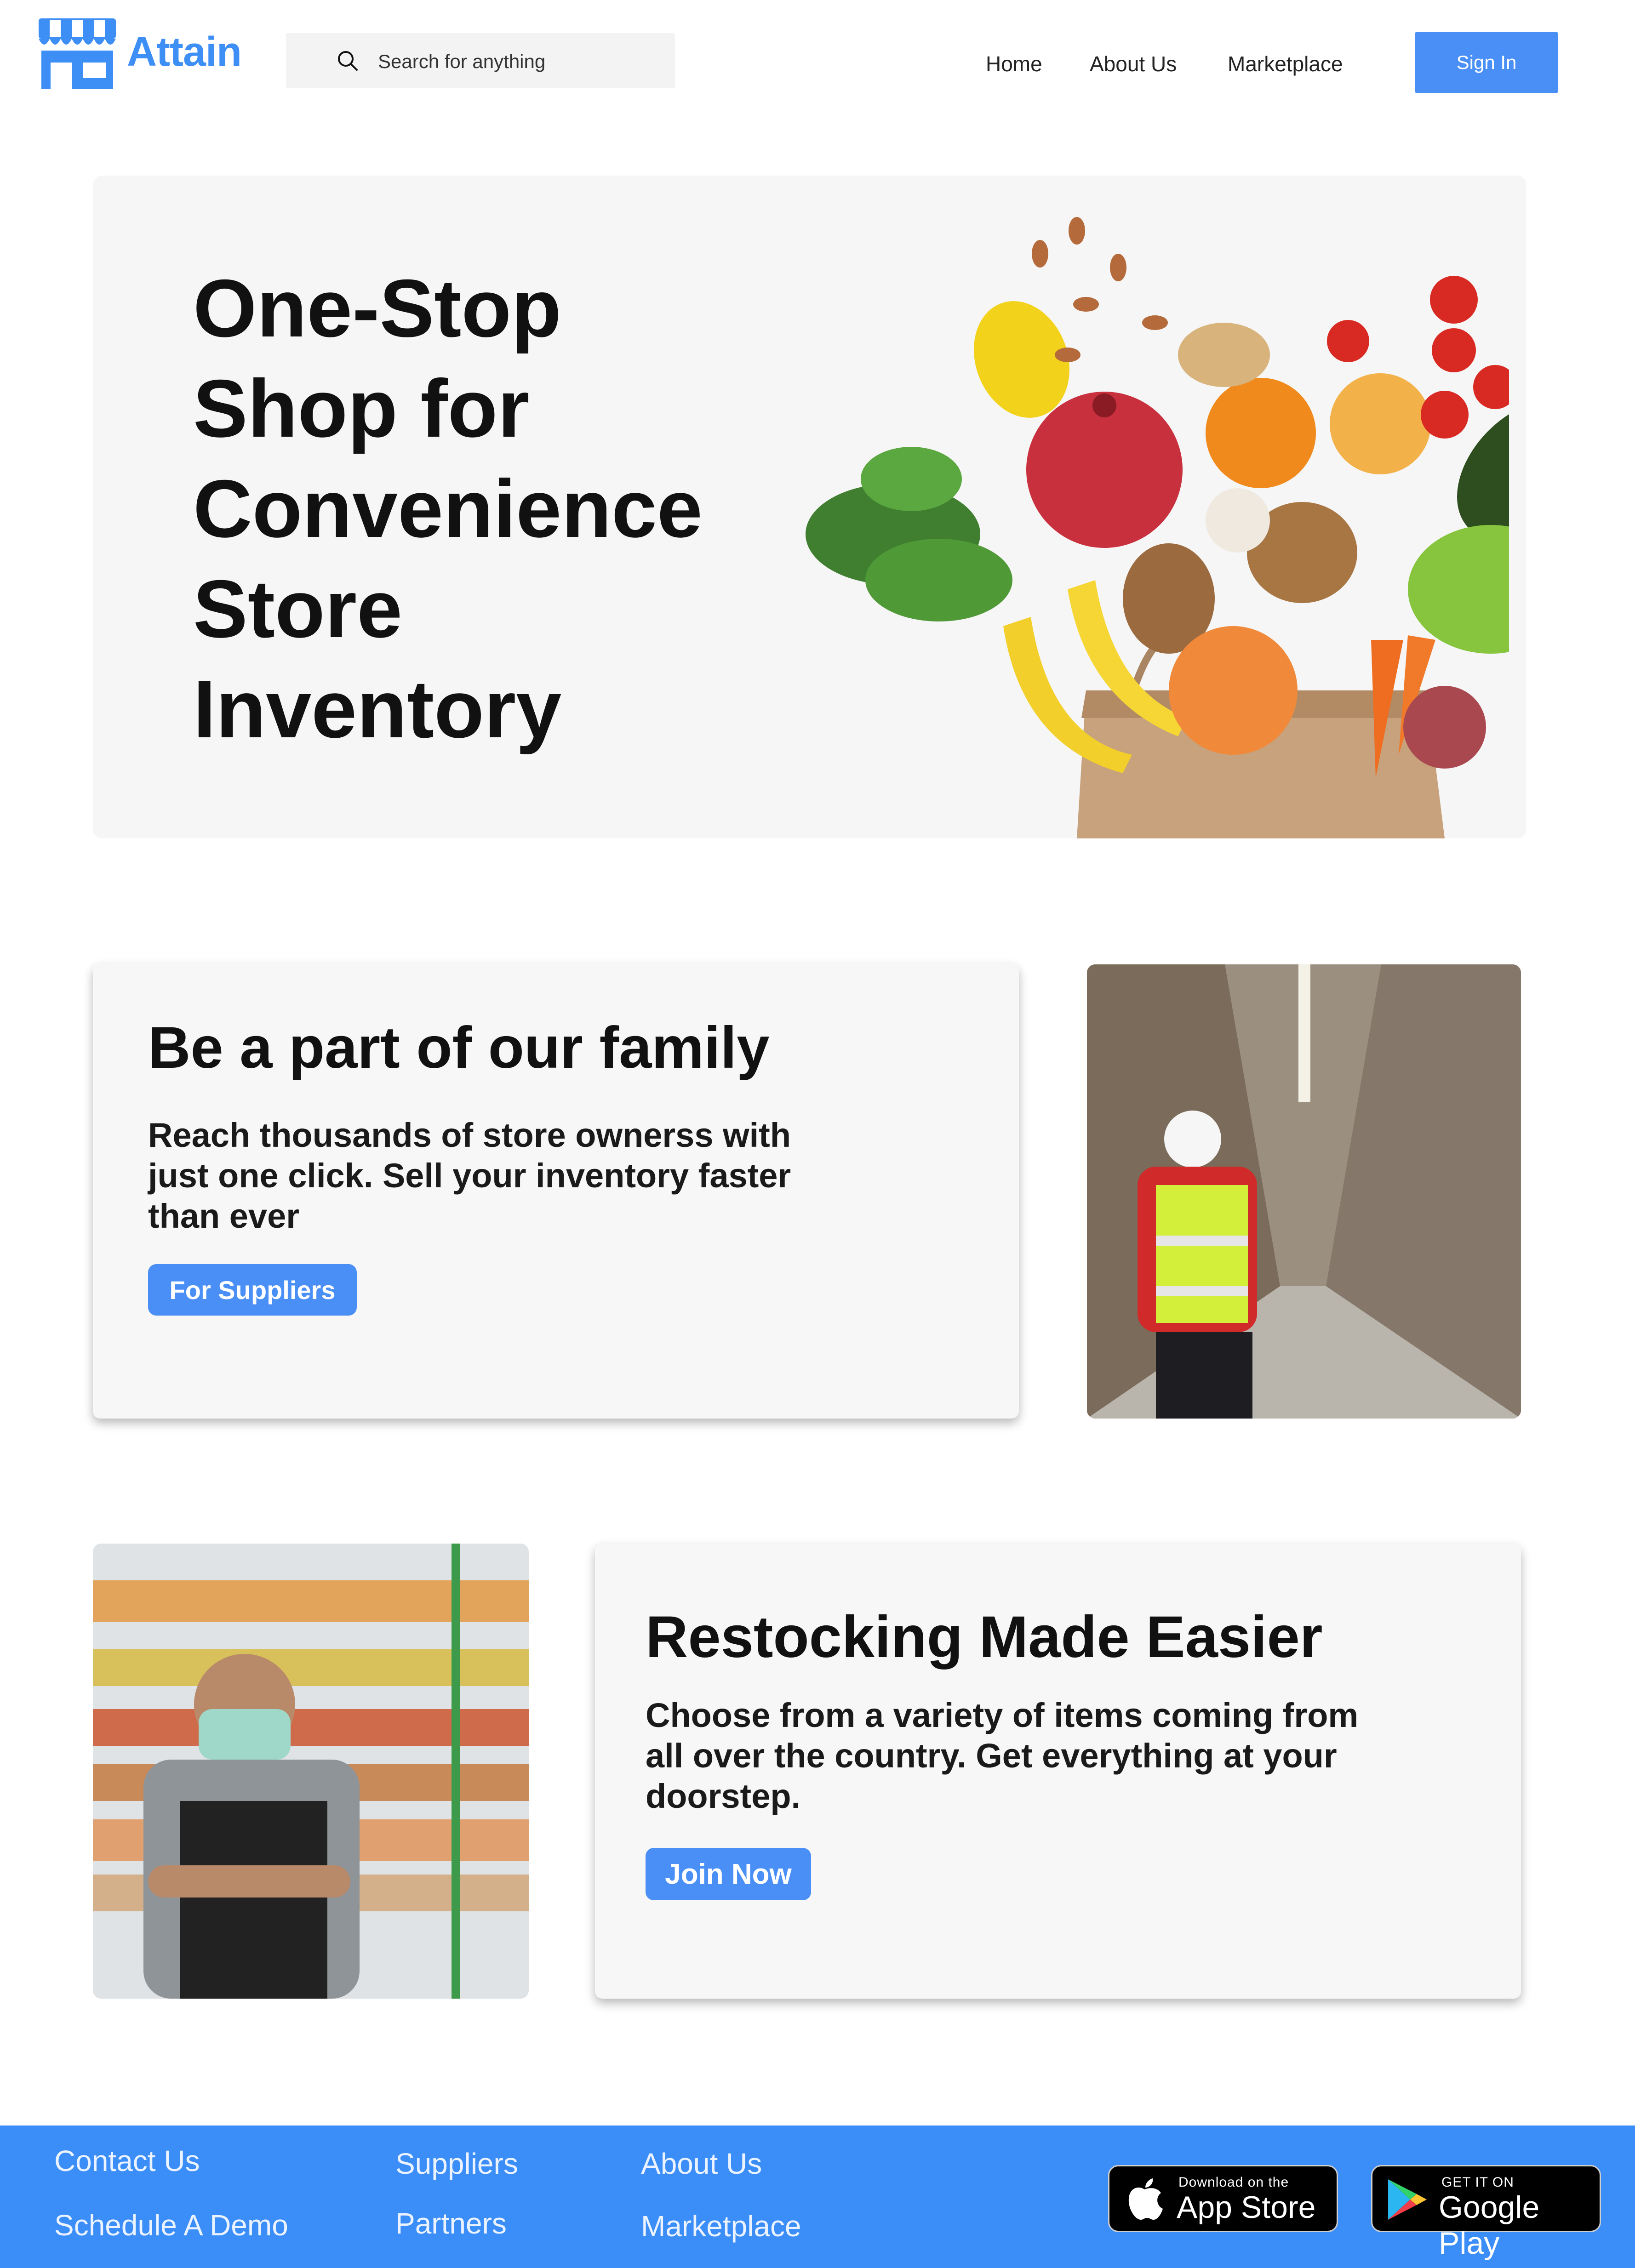  What do you see at coordinates (984, 1637) in the screenshot?
I see `restocking-card-title: Restocking Made Easier` at bounding box center [984, 1637].